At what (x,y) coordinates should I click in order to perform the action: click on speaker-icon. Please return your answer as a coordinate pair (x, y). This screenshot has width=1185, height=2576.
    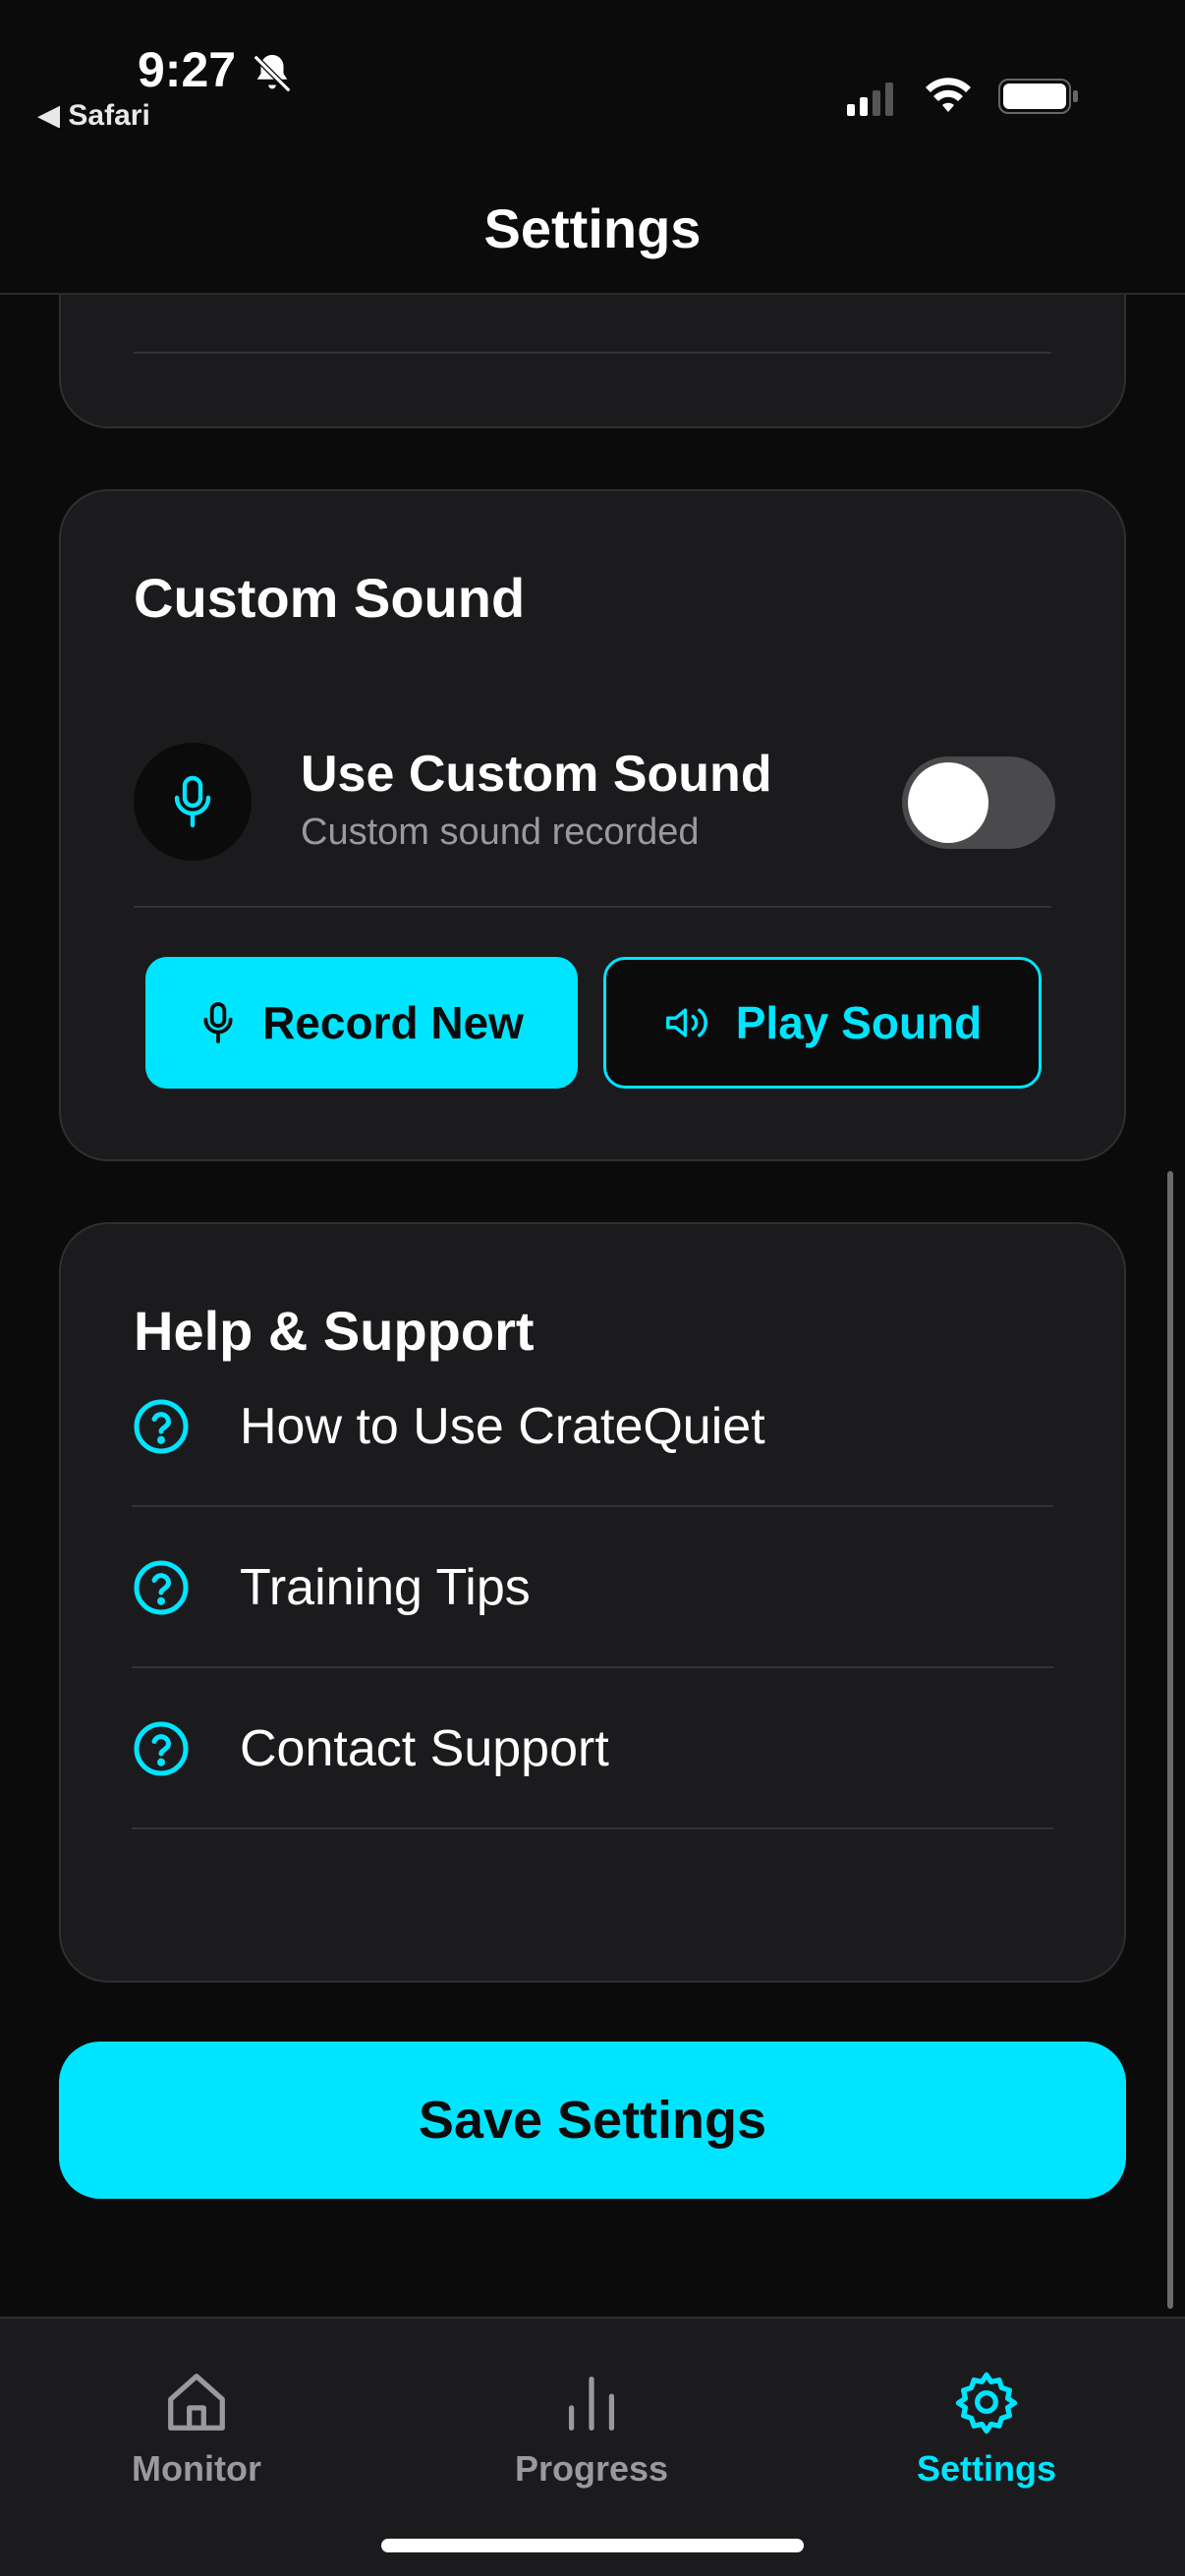
    Looking at the image, I should click on (686, 1022).